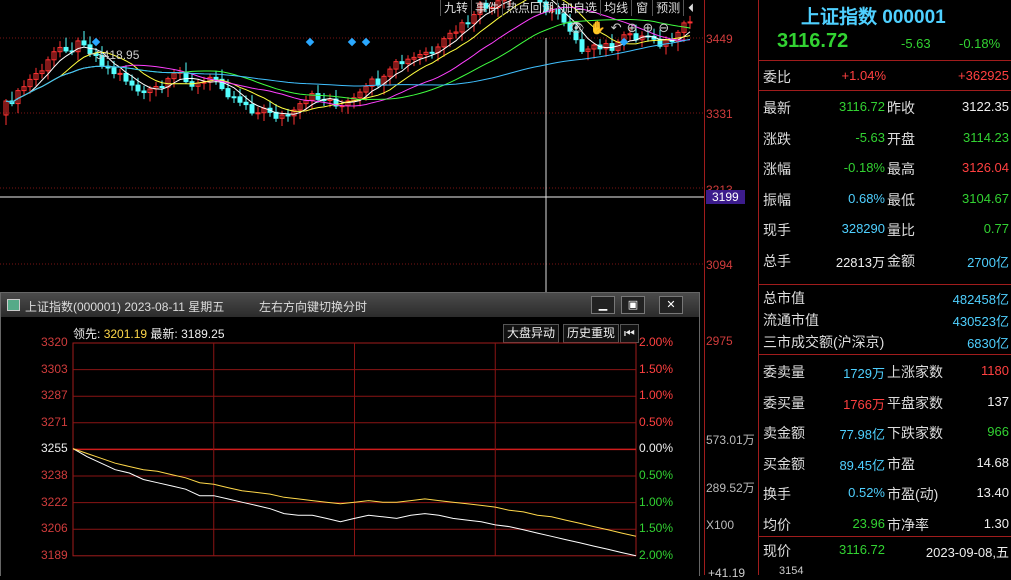 The height and width of the screenshot is (580, 1011). I want to click on field-label: 市净率, so click(908, 524).